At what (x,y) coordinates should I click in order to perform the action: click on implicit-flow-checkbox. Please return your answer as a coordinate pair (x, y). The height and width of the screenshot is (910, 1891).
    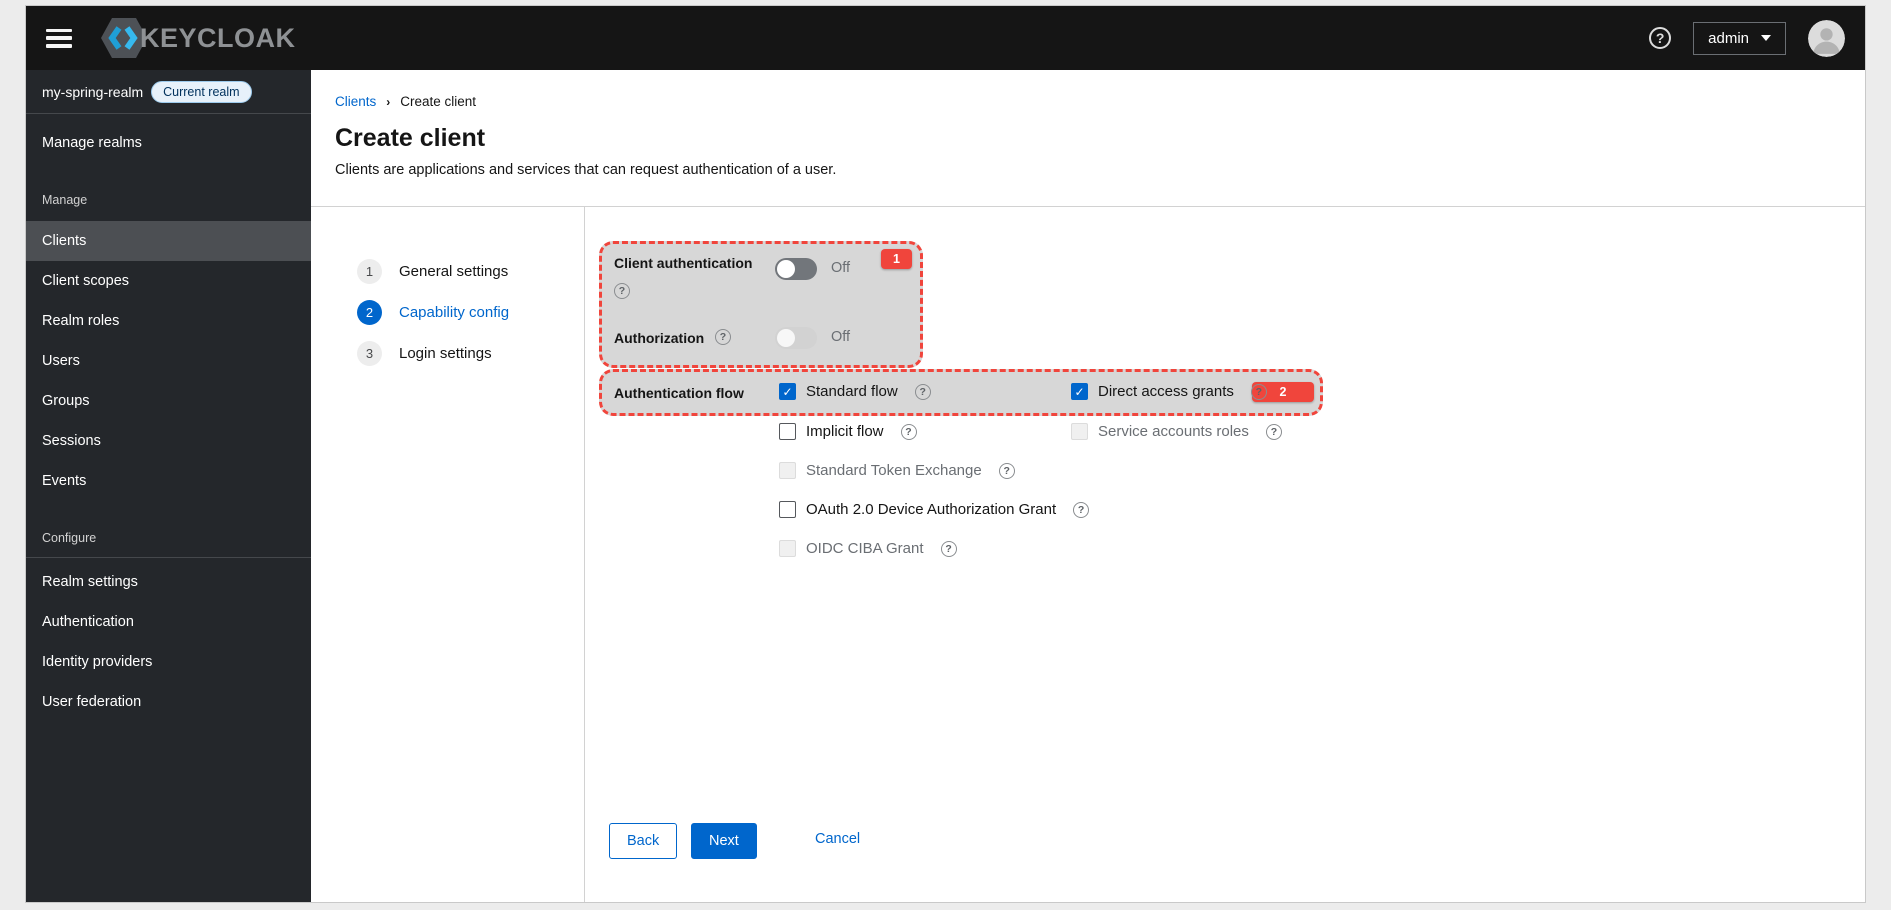
    Looking at the image, I should click on (787, 431).